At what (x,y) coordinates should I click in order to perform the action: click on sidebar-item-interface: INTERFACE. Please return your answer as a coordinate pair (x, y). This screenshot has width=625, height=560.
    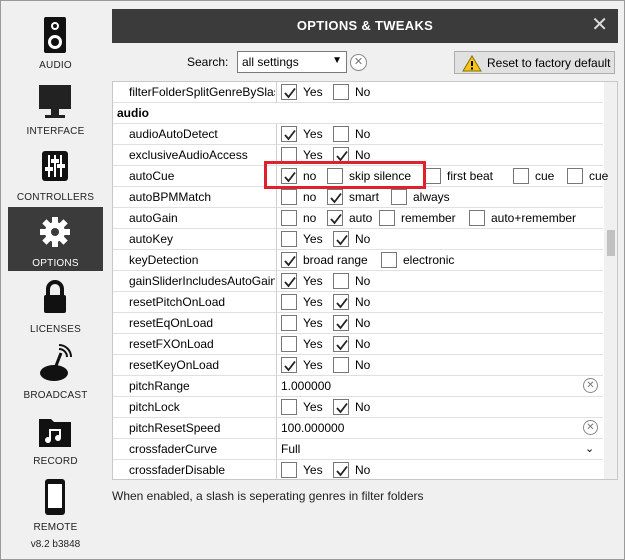
    Looking at the image, I should click on (55, 107).